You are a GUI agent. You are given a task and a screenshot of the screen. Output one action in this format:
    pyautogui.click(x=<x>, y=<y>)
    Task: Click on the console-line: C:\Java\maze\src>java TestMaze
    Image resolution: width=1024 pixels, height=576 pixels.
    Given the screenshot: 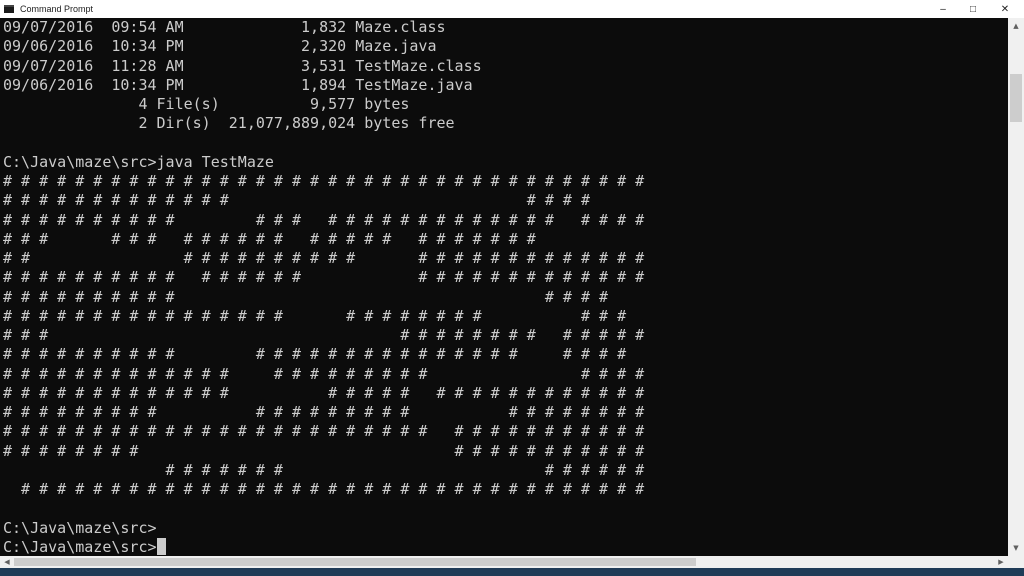 What is the action you would take?
    pyautogui.click(x=138, y=161)
    